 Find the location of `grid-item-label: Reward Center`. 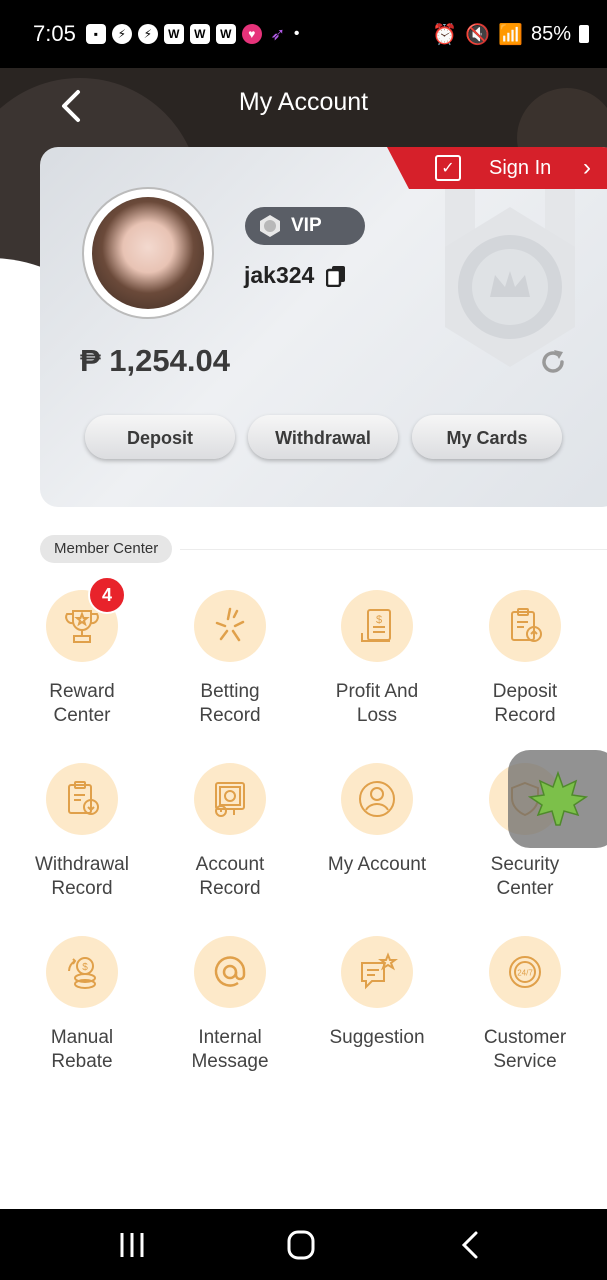

grid-item-label: Reward Center is located at coordinates (82, 703).